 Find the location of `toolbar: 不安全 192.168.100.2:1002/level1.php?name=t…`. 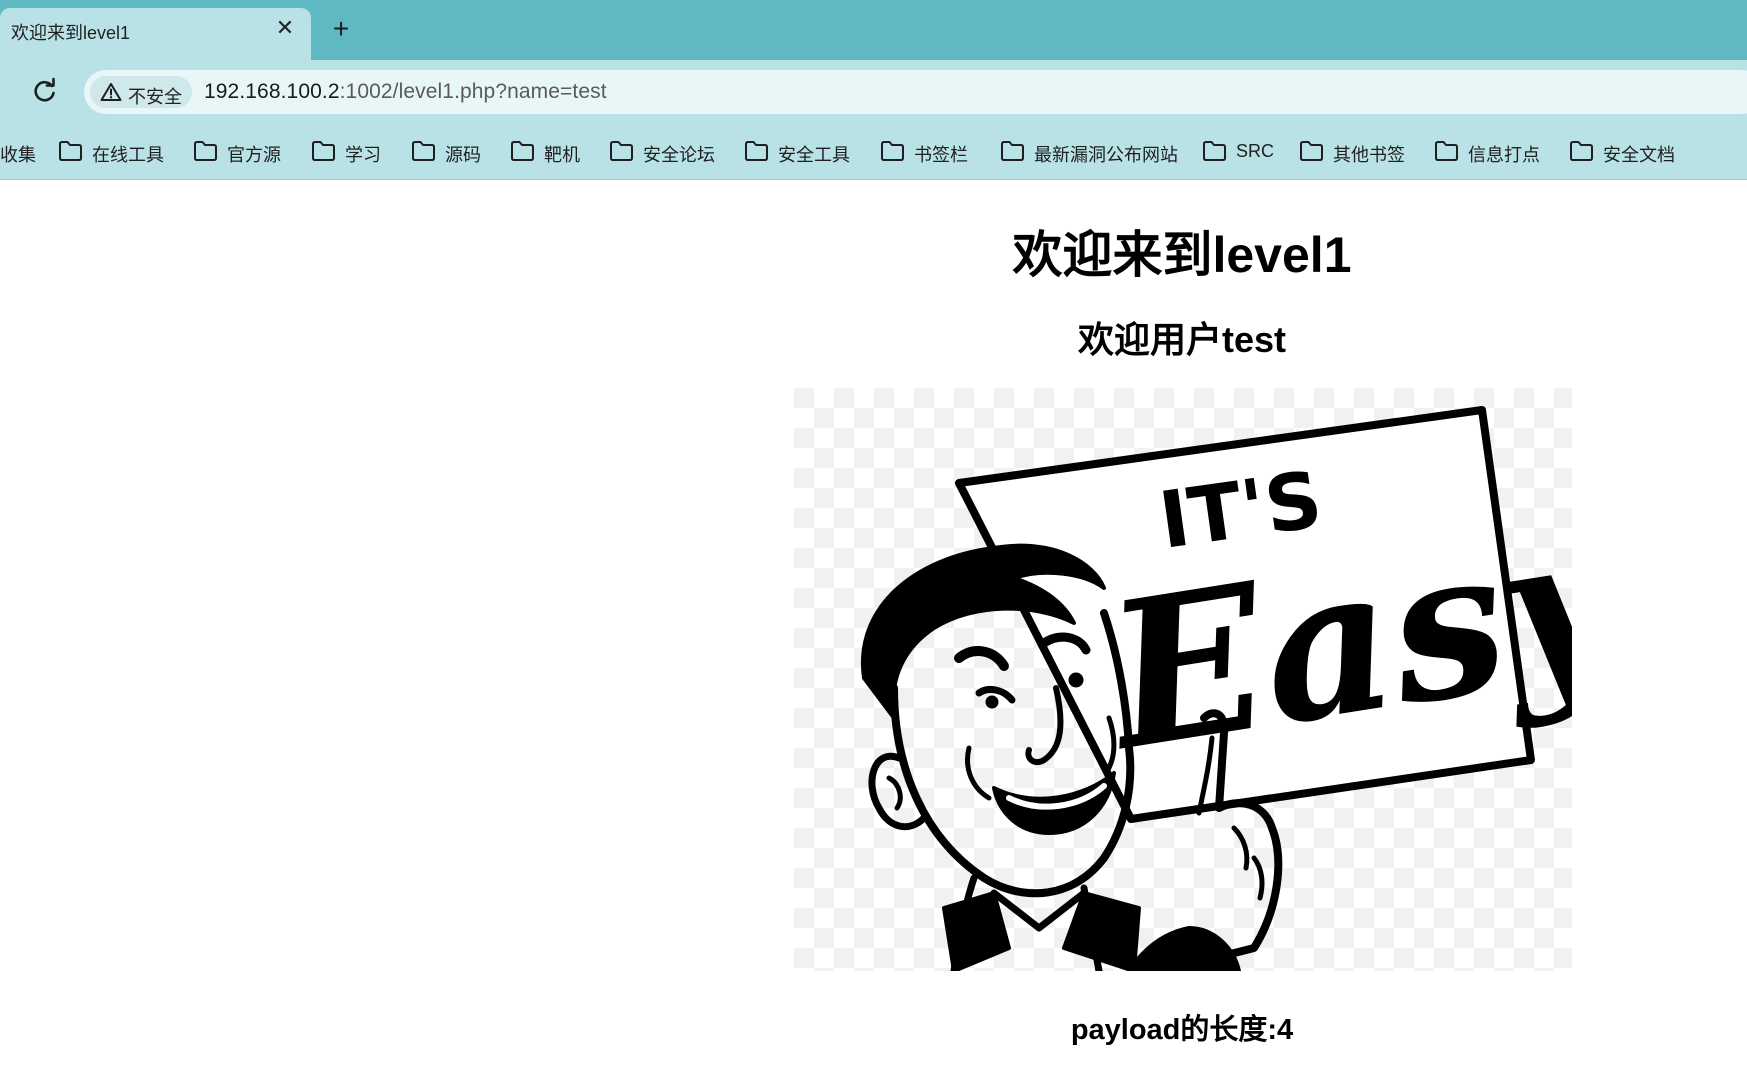

toolbar: 不安全 192.168.100.2:1002/level1.php?name=t… is located at coordinates (873, 91).